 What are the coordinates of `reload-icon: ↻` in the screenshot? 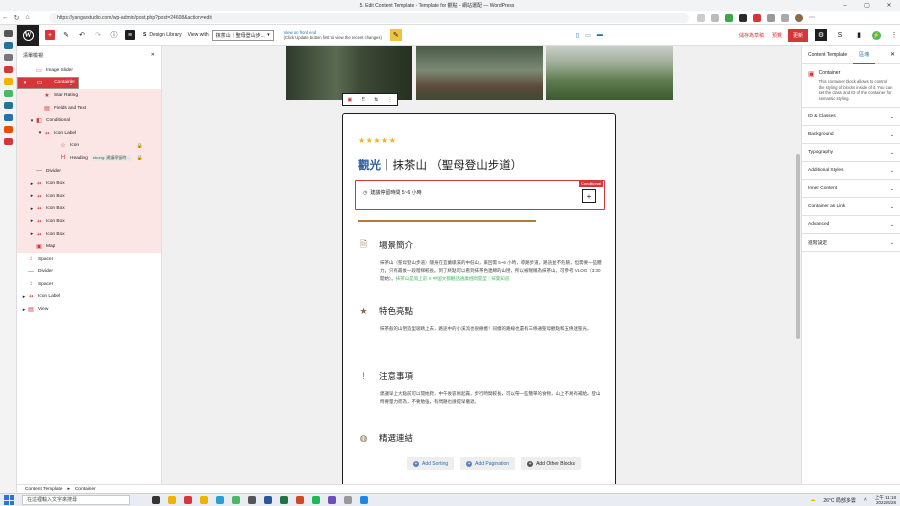 It's located at (16, 18).